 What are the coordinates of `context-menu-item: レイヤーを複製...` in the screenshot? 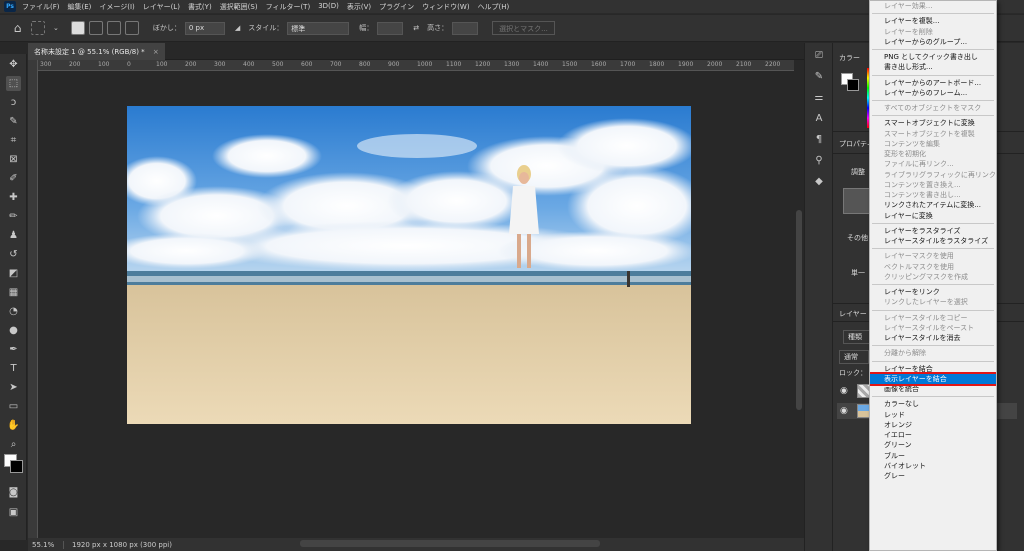 It's located at (933, 21).